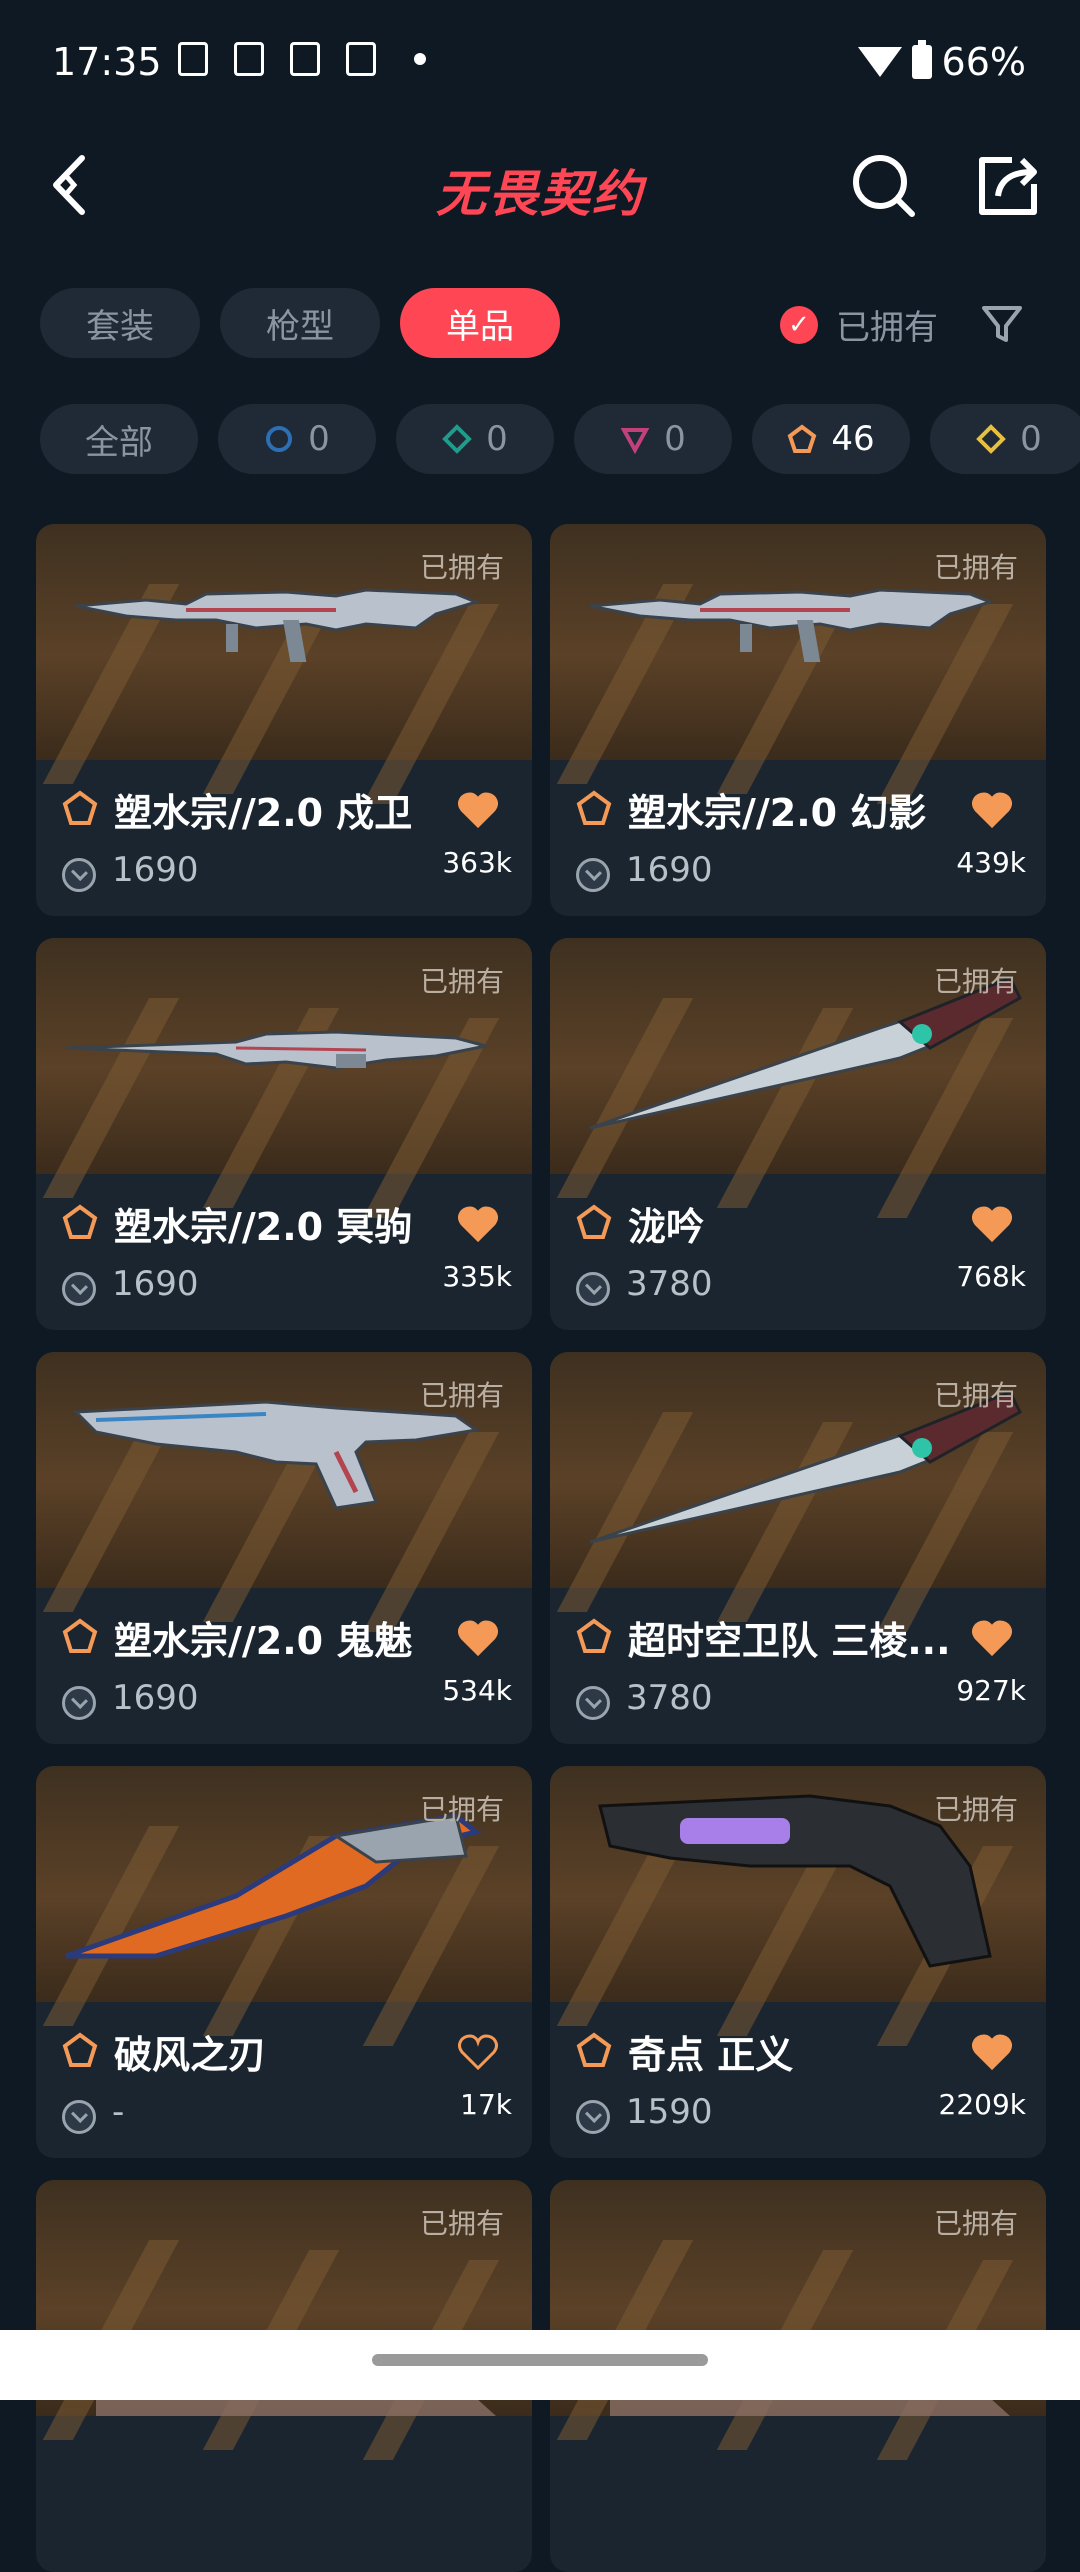  What do you see at coordinates (879, 62) in the screenshot?
I see `wifi-icon` at bounding box center [879, 62].